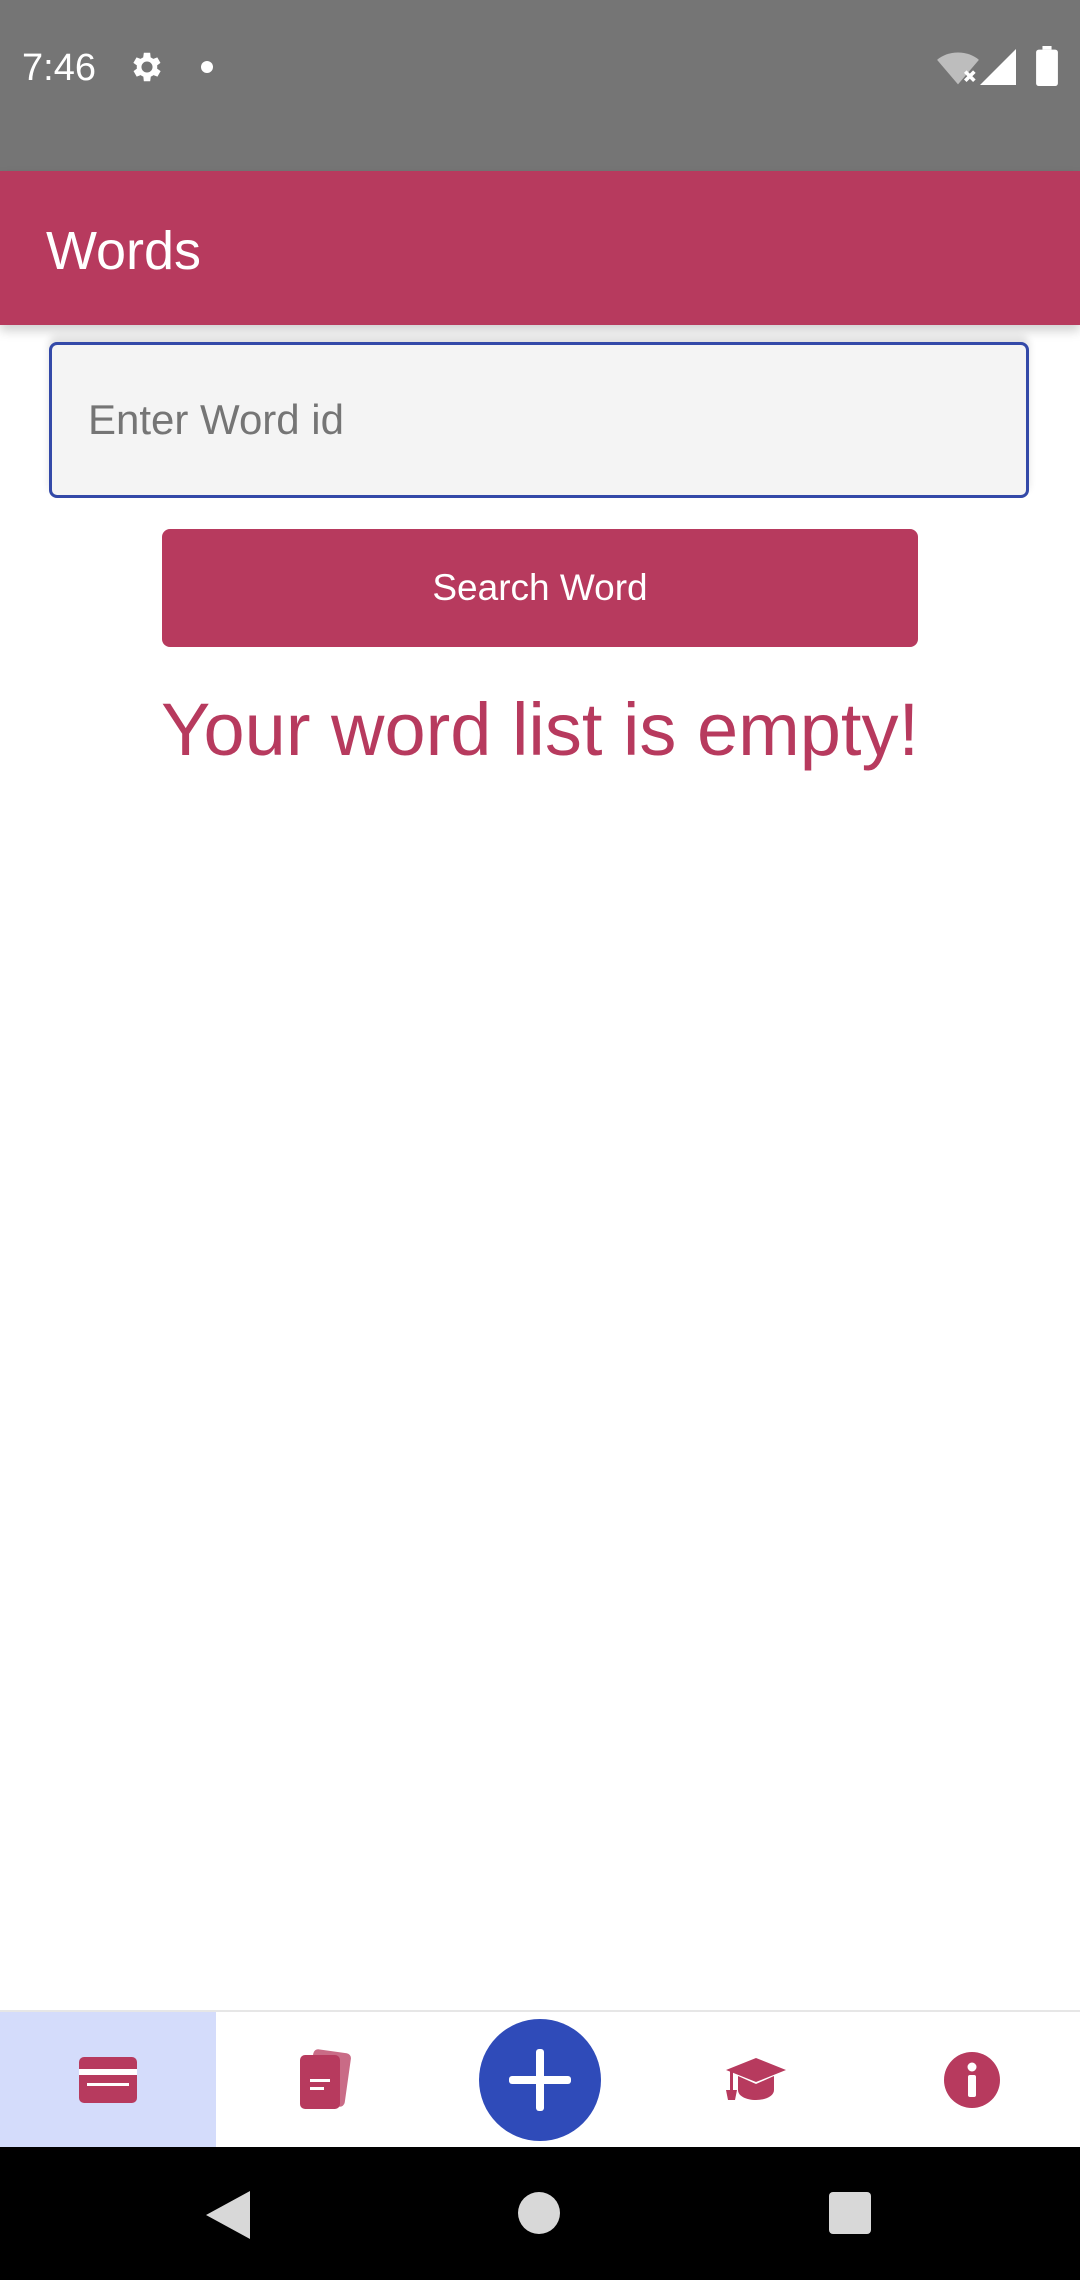  I want to click on add-button, so click(540, 2079).